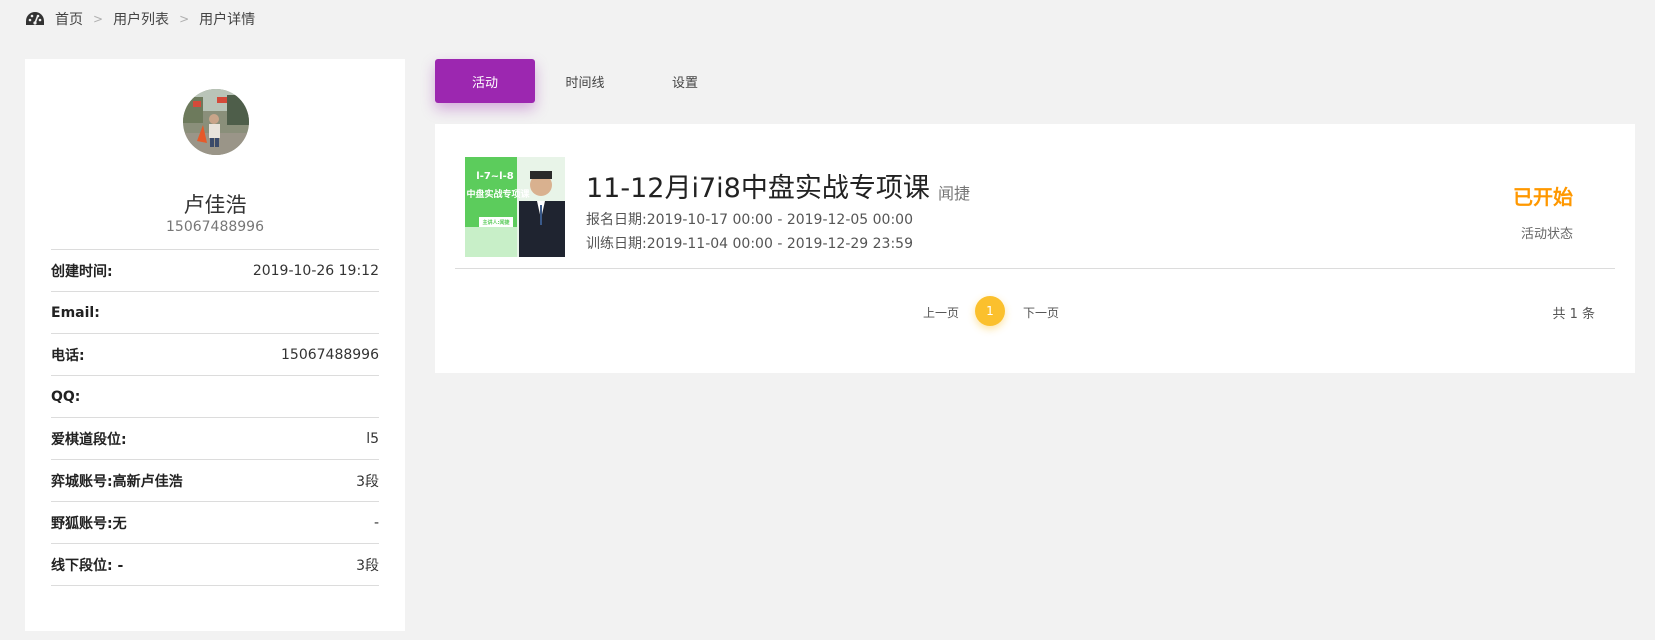  What do you see at coordinates (227, 20) in the screenshot?
I see `breadcrumb-current: 用户详情` at bounding box center [227, 20].